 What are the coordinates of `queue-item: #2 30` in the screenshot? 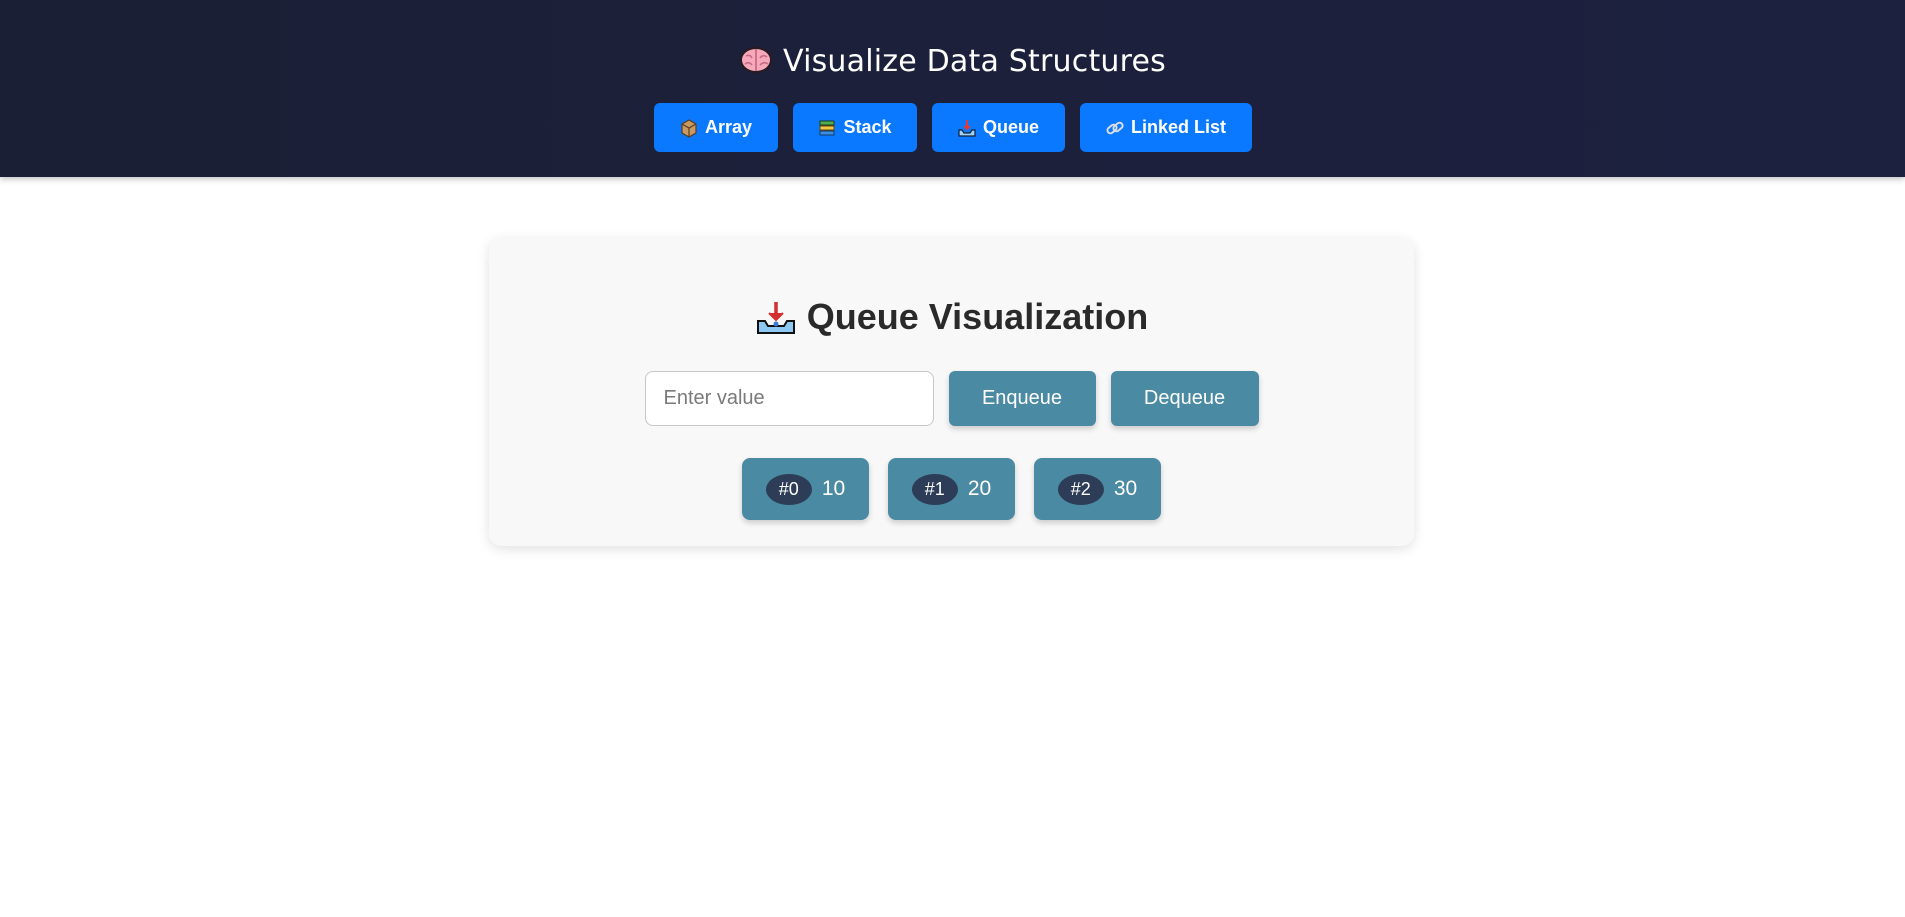 It's located at (1097, 489).